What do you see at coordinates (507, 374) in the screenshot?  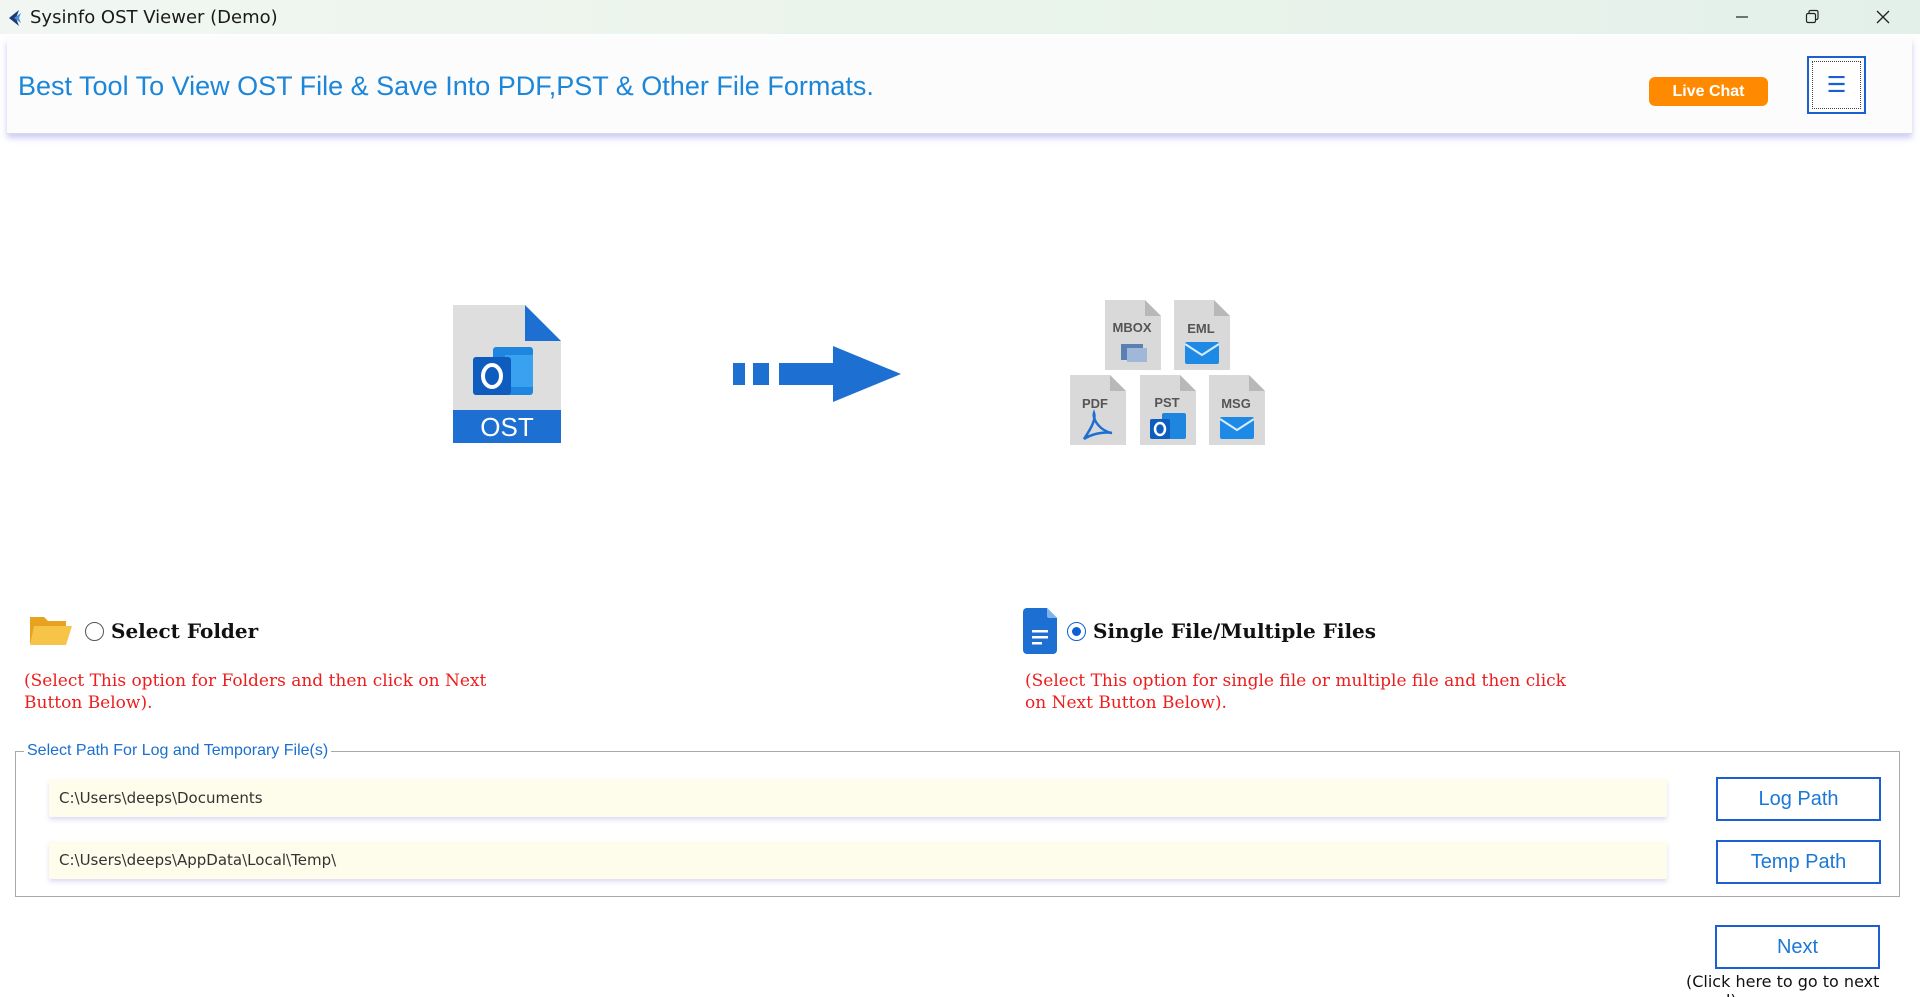 I see `ost-file-icon: OST` at bounding box center [507, 374].